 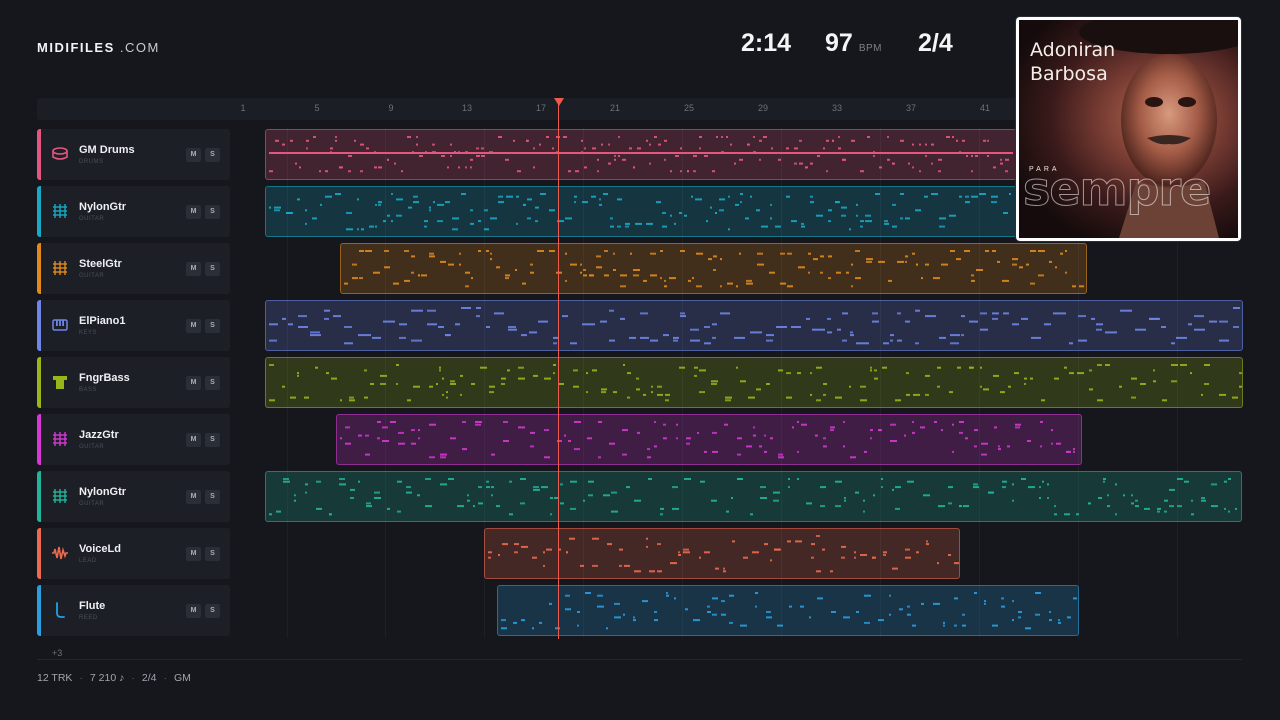 I want to click on more-tracks-count: +3, so click(x=57, y=653).